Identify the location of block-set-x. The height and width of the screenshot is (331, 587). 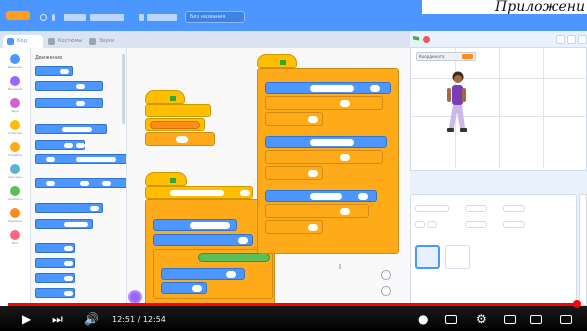
(55, 263).